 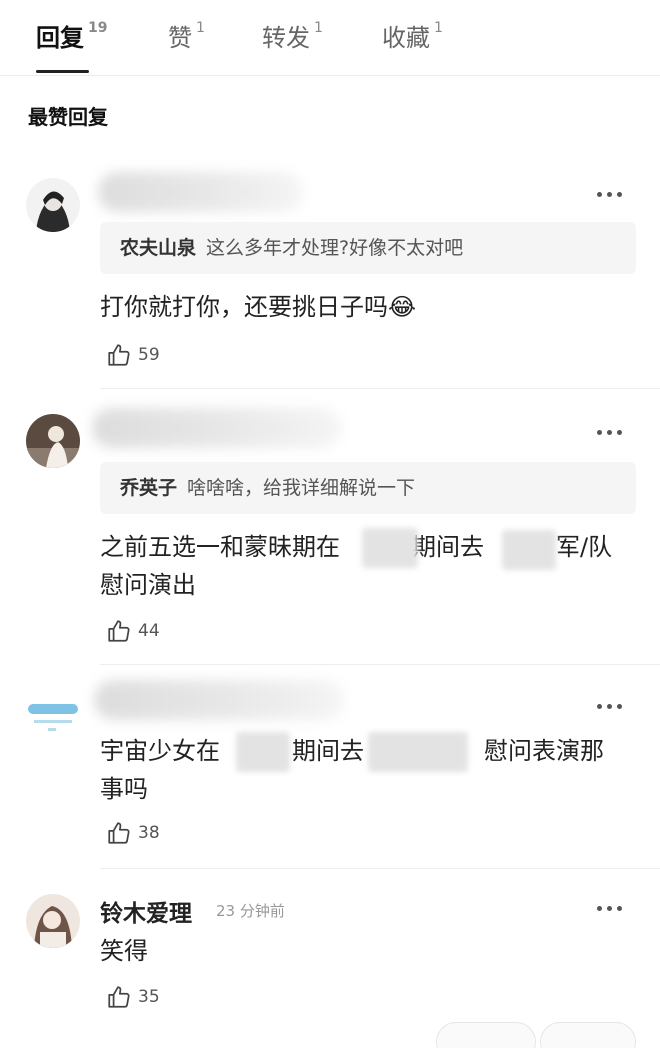 I want to click on tab-favorites-label: 收藏, so click(x=406, y=38).